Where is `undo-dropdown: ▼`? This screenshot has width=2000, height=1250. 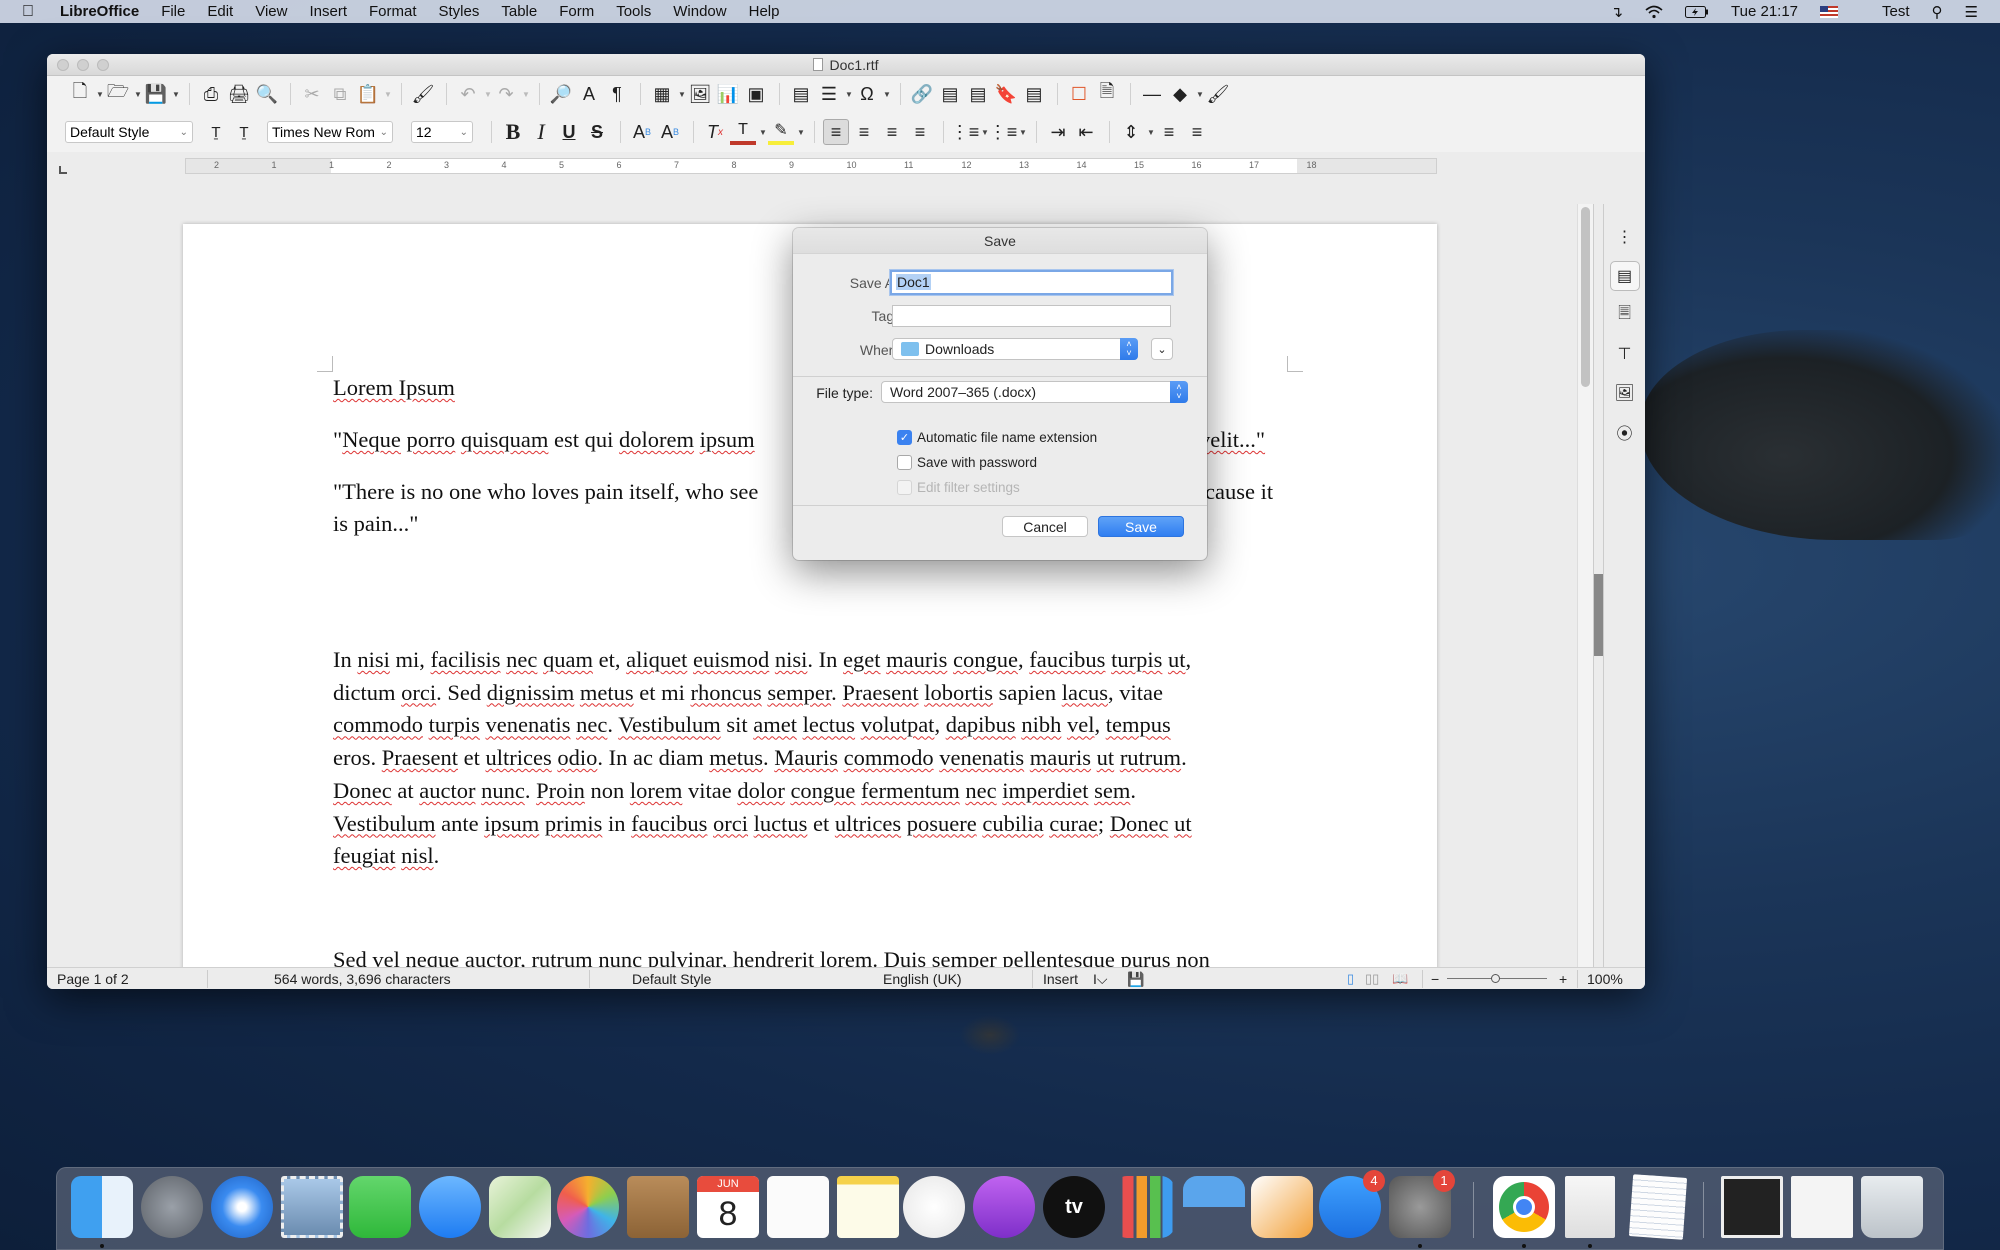
undo-dropdown: ▼ is located at coordinates (488, 94).